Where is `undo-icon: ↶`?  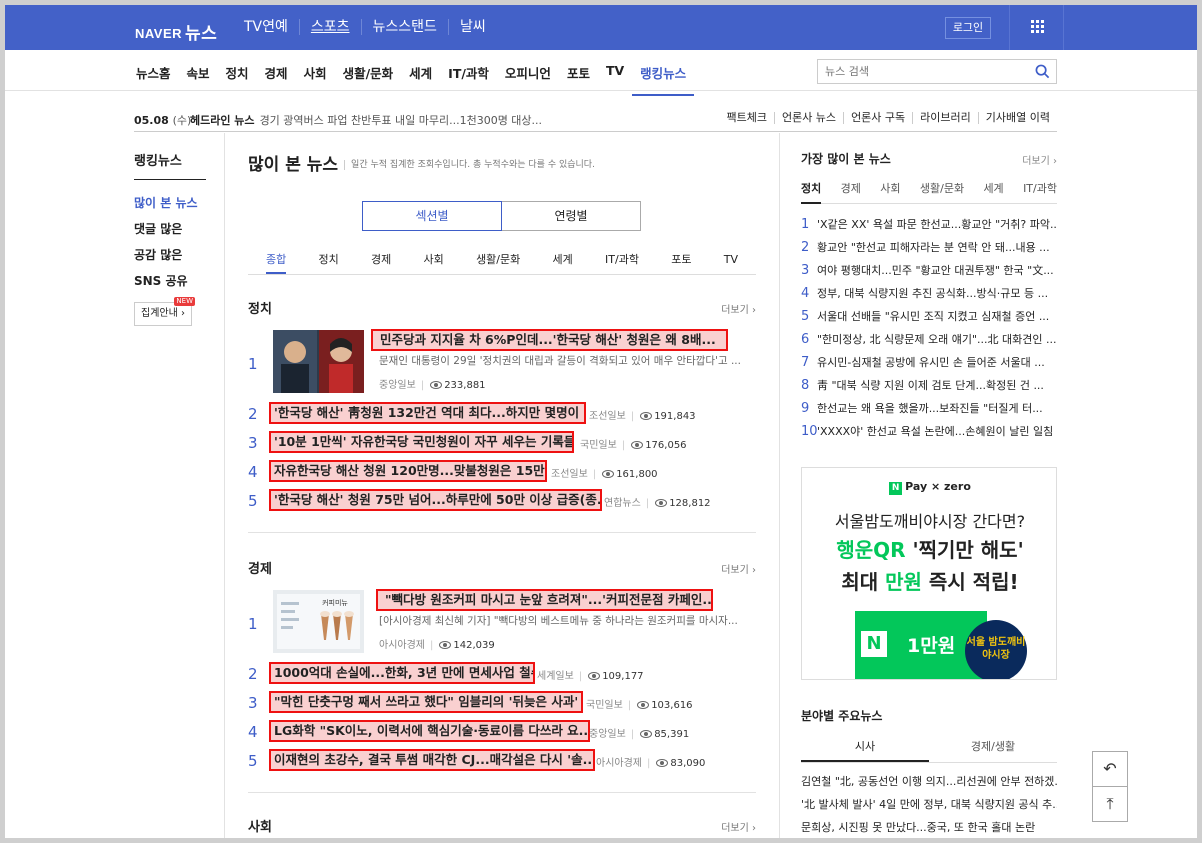 undo-icon: ↶ is located at coordinates (1110, 769).